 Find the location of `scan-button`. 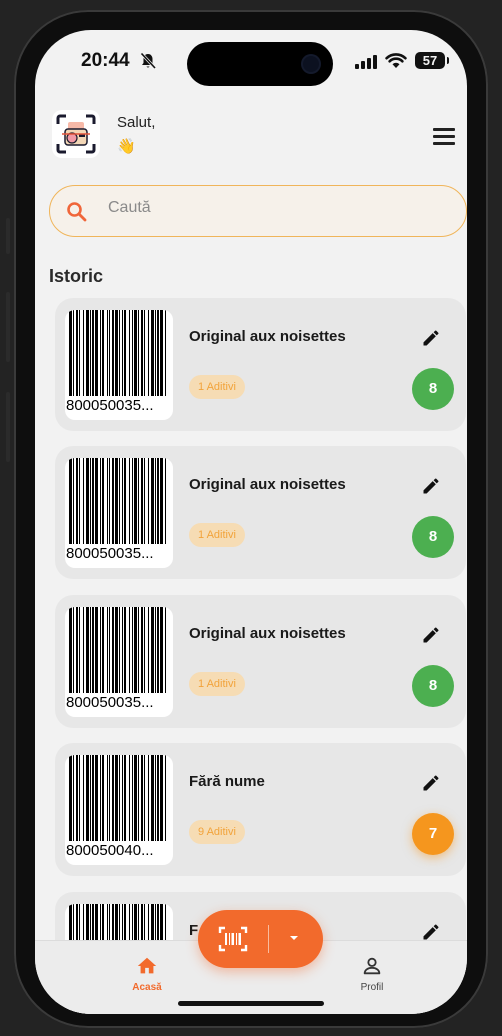

scan-button is located at coordinates (260, 939).